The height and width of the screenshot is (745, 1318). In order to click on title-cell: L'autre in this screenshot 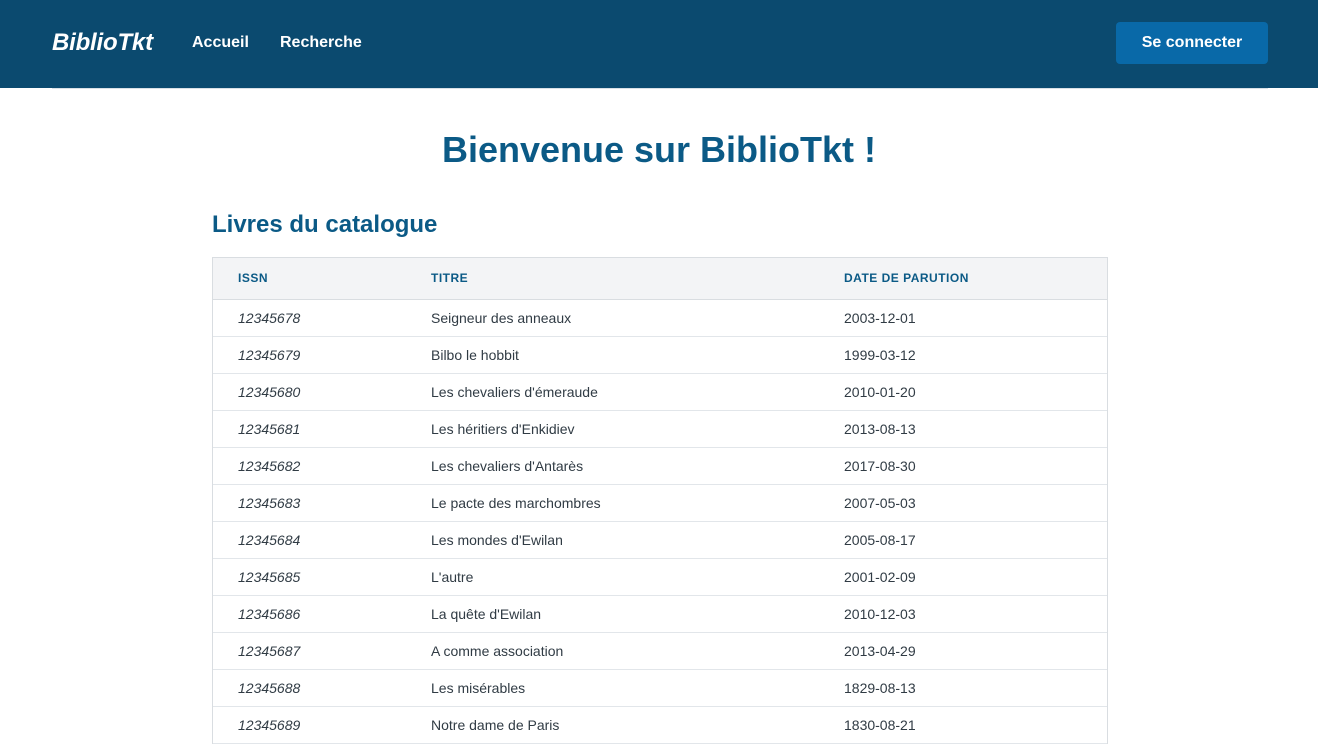, I will do `click(612, 577)`.